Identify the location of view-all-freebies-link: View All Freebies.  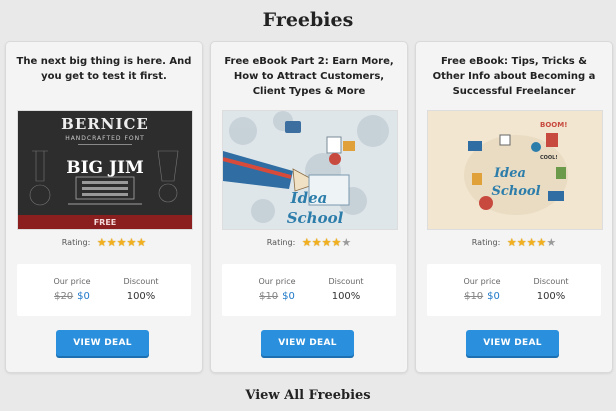
(308, 395).